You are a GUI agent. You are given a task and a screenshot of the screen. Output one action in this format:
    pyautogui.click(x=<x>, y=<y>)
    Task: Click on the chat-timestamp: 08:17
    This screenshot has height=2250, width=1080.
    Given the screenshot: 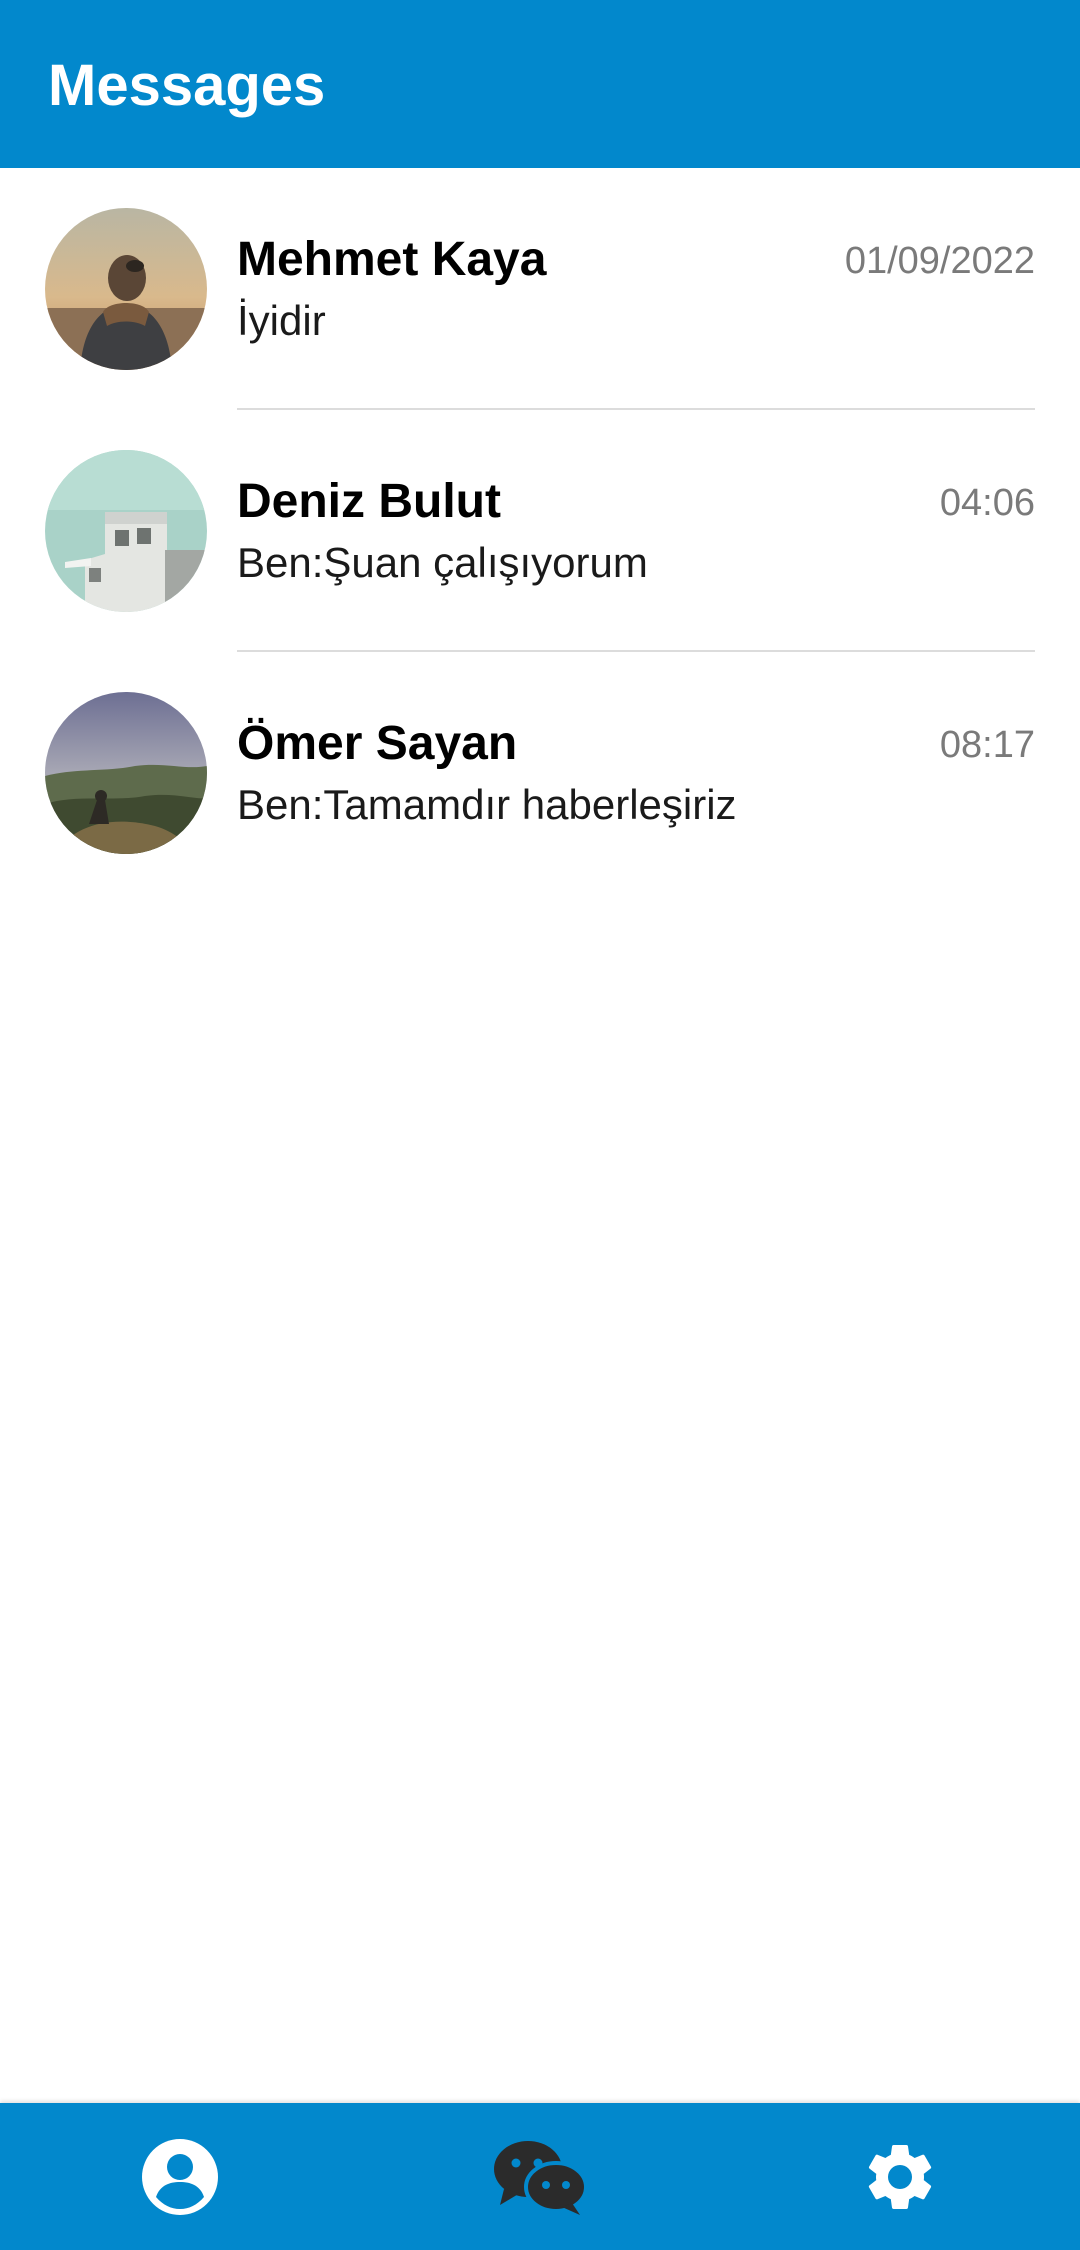 What is the action you would take?
    pyautogui.click(x=987, y=745)
    